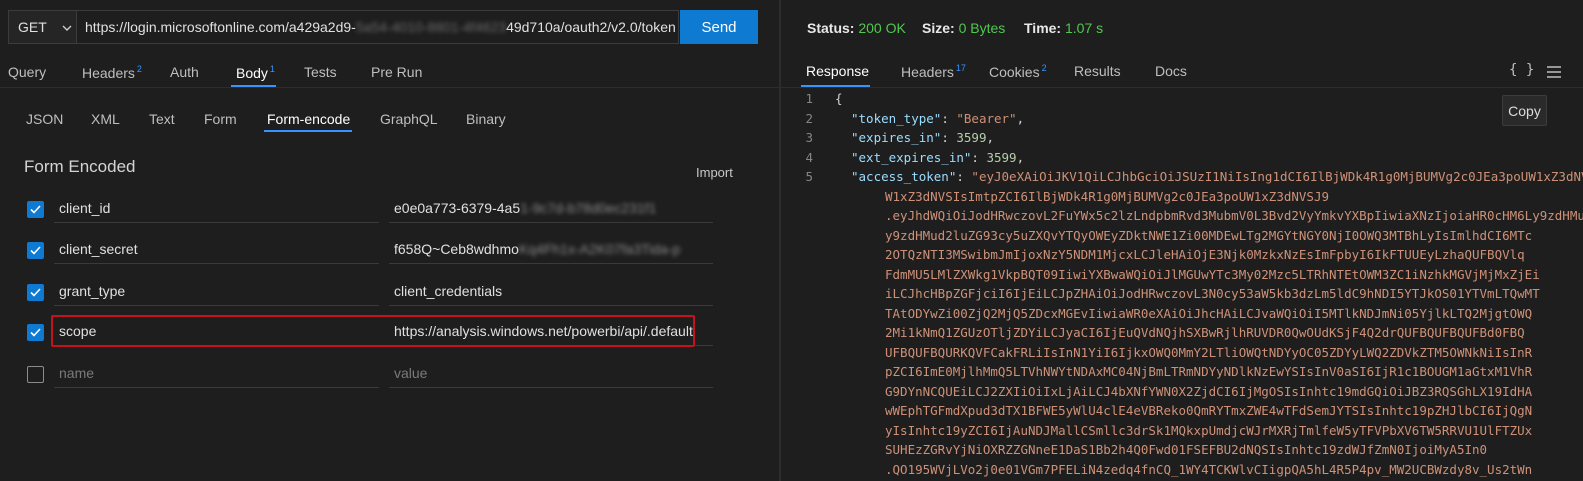 The height and width of the screenshot is (481, 1583). I want to click on row-value-input: f658Q~Ceb8wdhmoKq4Fh1x-A2K07fa3Tida-p, so click(551, 249).